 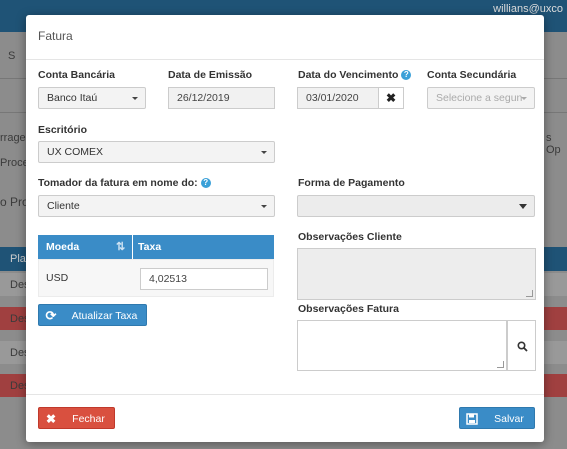 What do you see at coordinates (285, 59) in the screenshot?
I see `modal-header-divider` at bounding box center [285, 59].